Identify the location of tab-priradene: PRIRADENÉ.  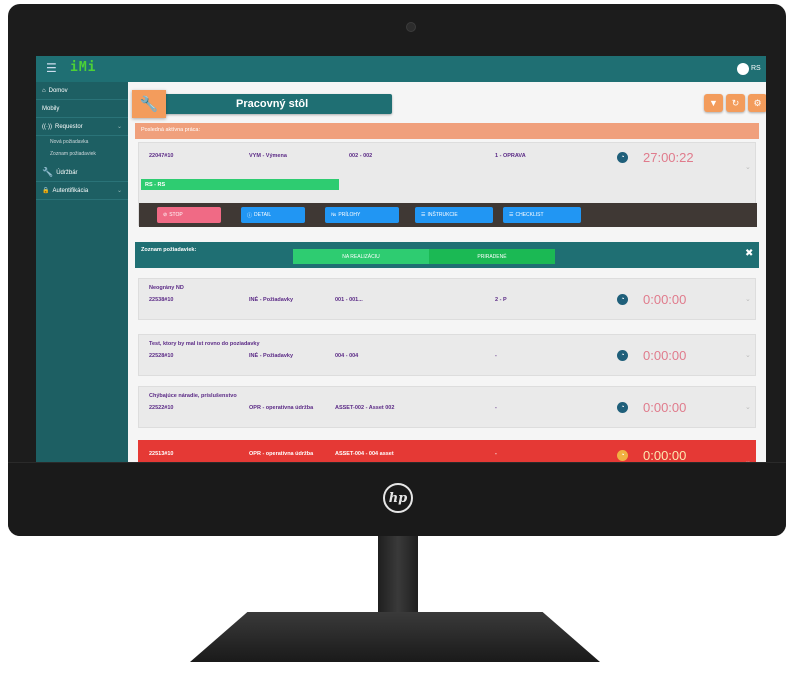
(492, 256).